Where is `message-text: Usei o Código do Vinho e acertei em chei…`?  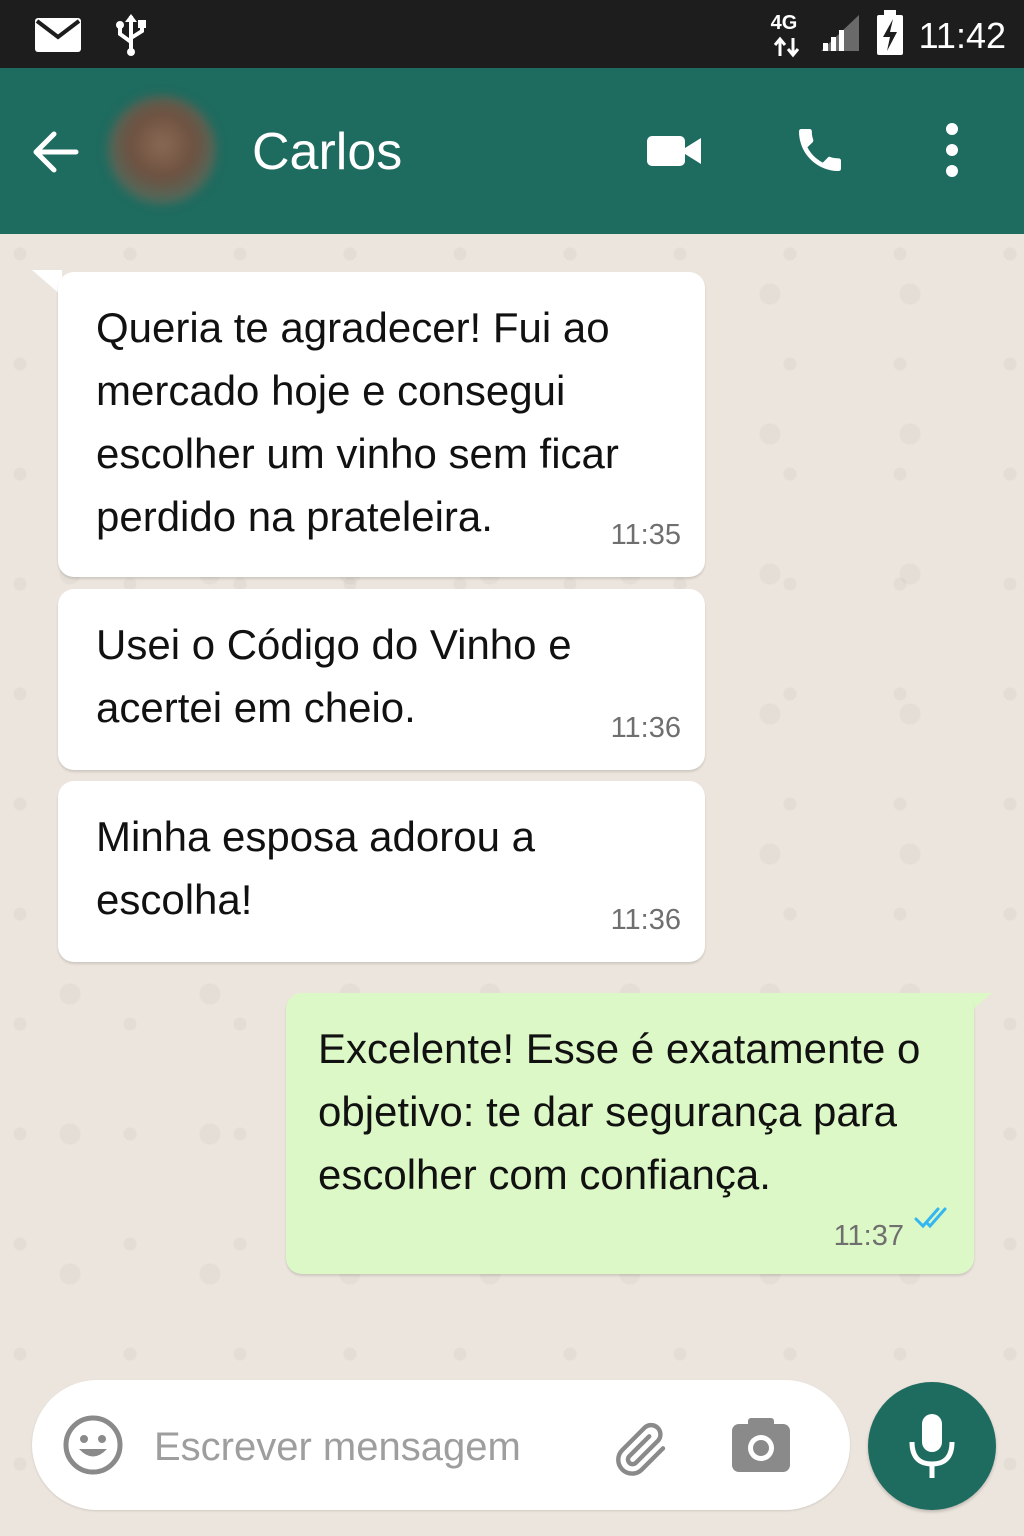
message-text: Usei o Código do Vinho e acertei em chei… is located at coordinates (334, 676).